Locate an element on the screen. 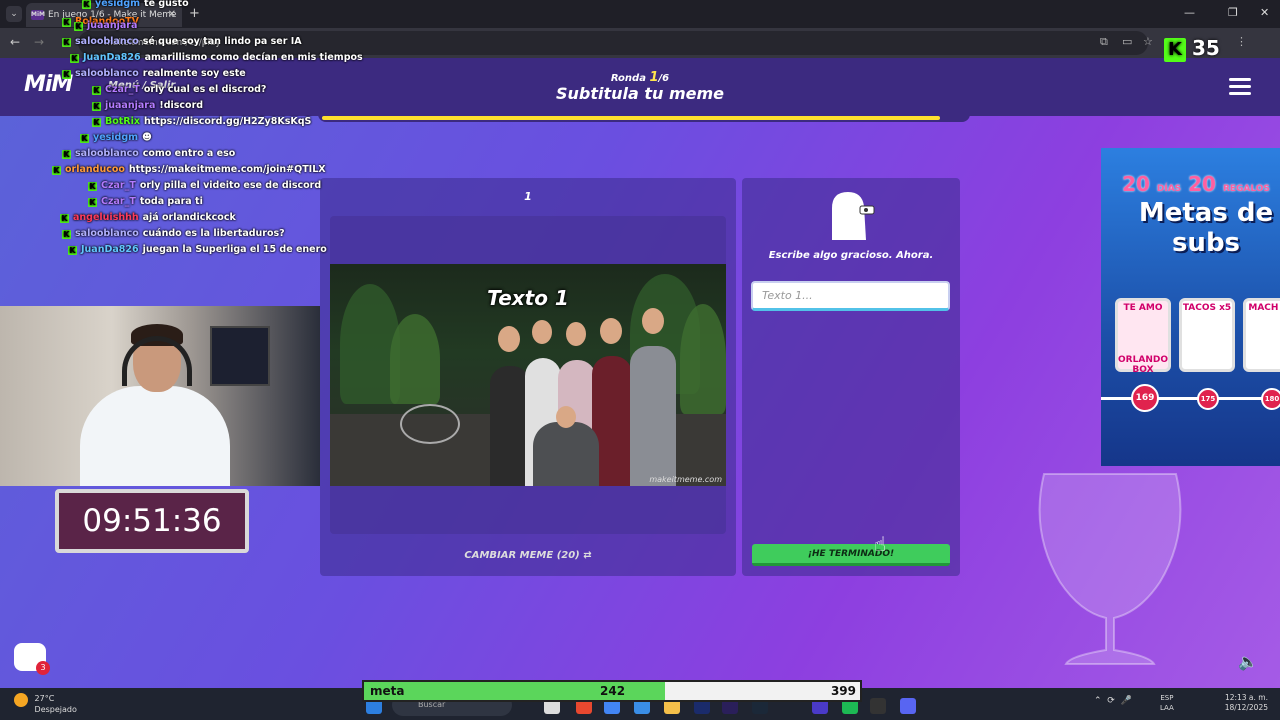 The width and height of the screenshot is (1280, 720). discord-icon is located at coordinates (908, 706).